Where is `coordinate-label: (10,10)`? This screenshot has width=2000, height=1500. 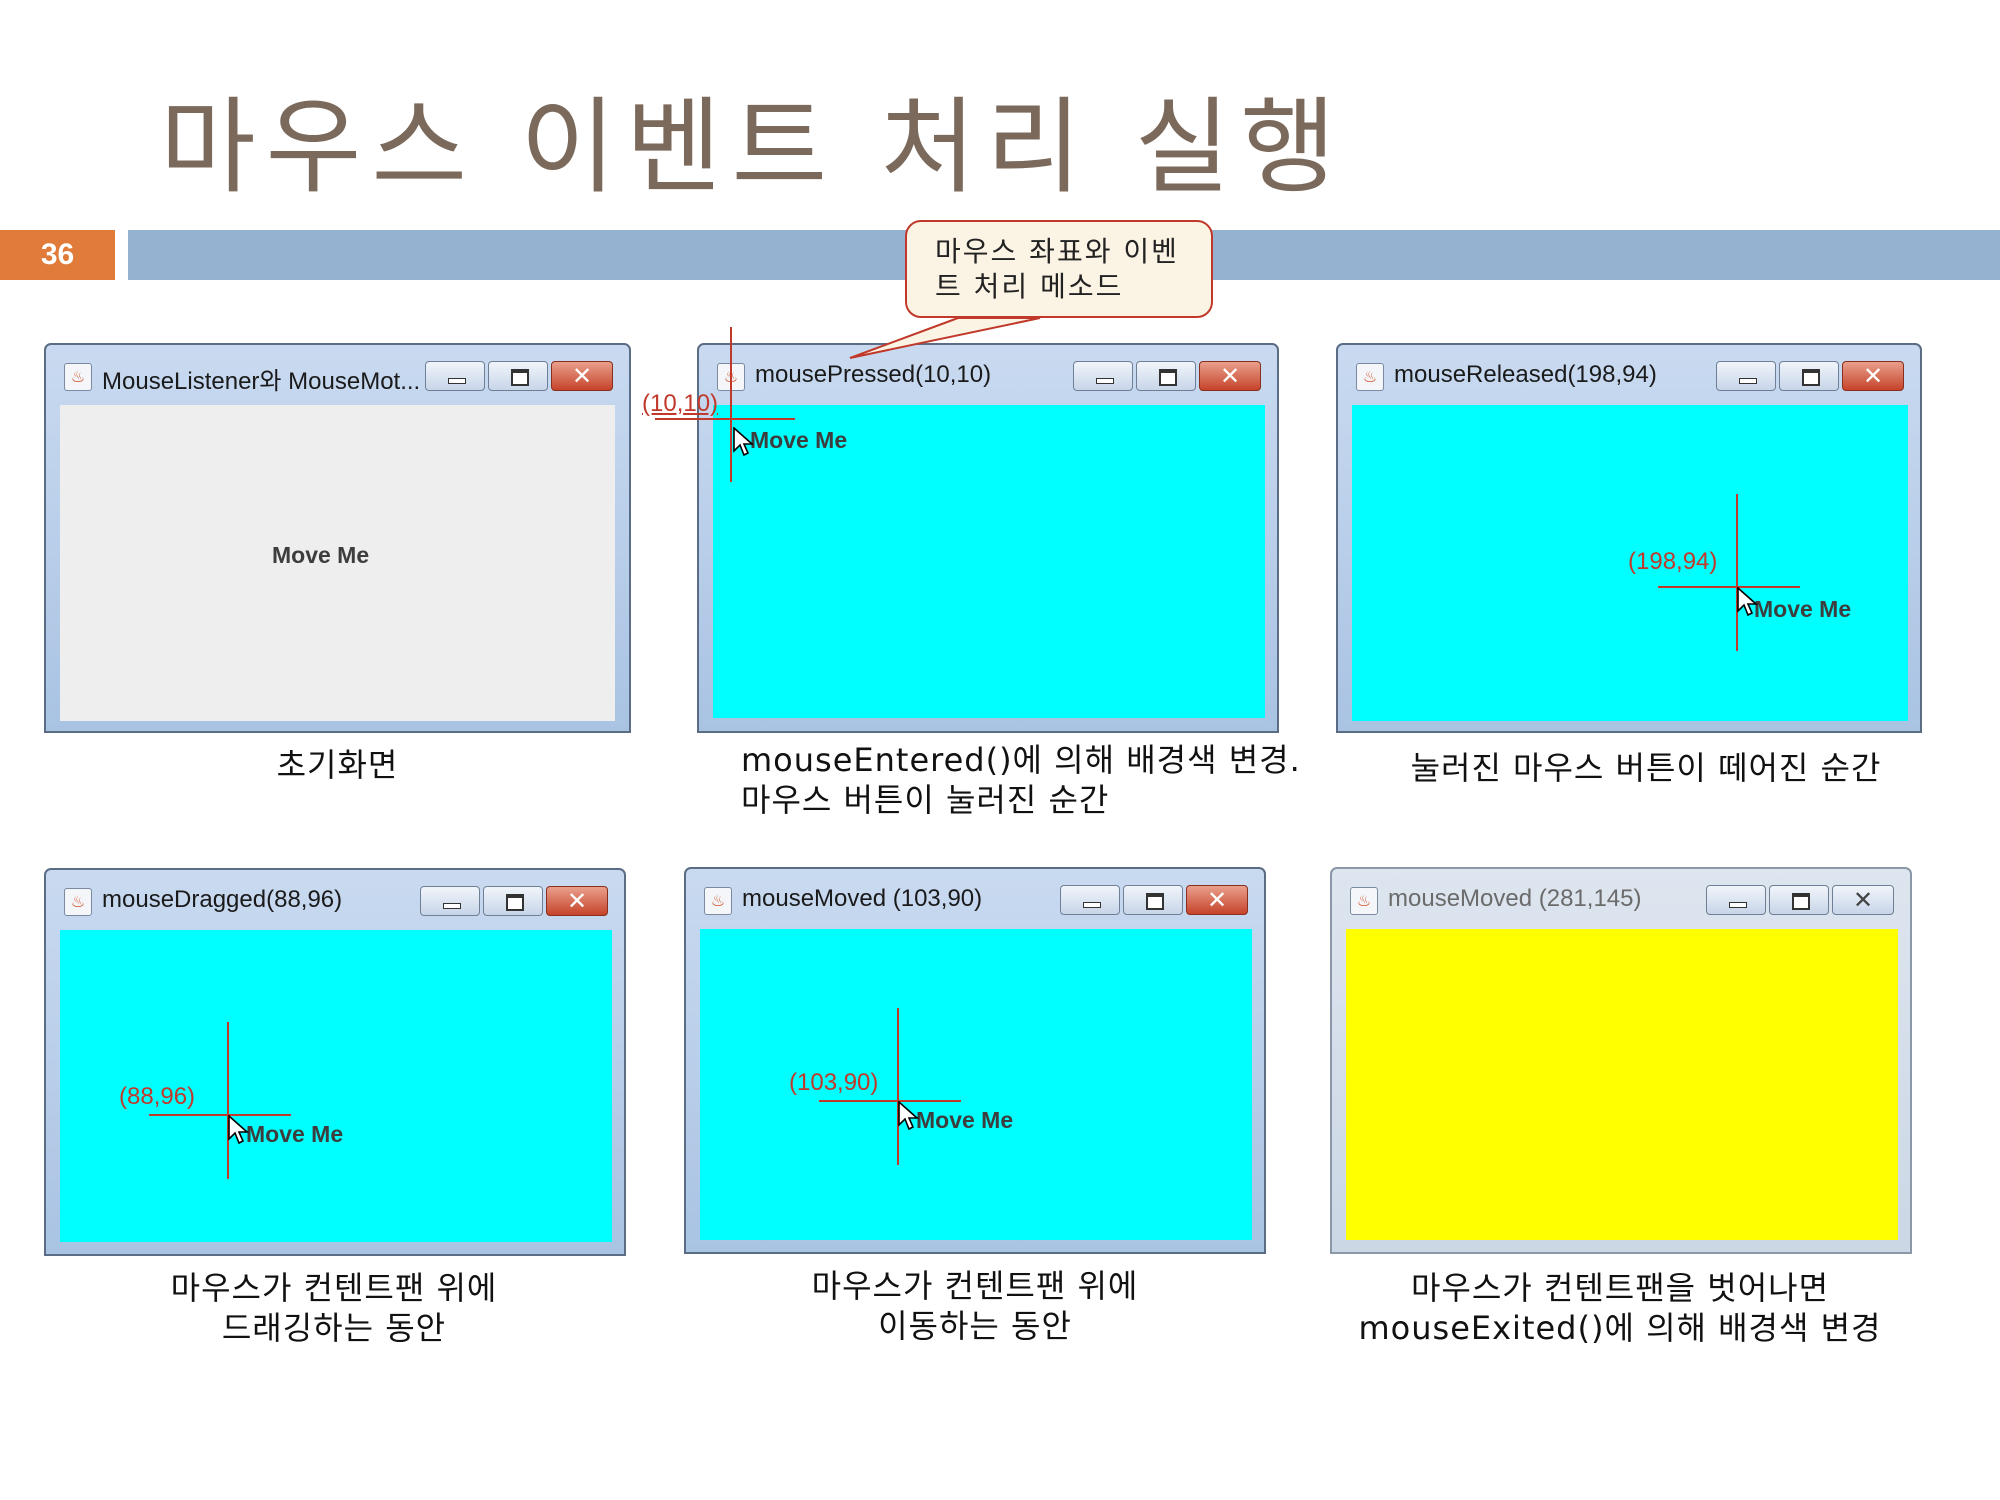
coordinate-label: (10,10) is located at coordinates (680, 403).